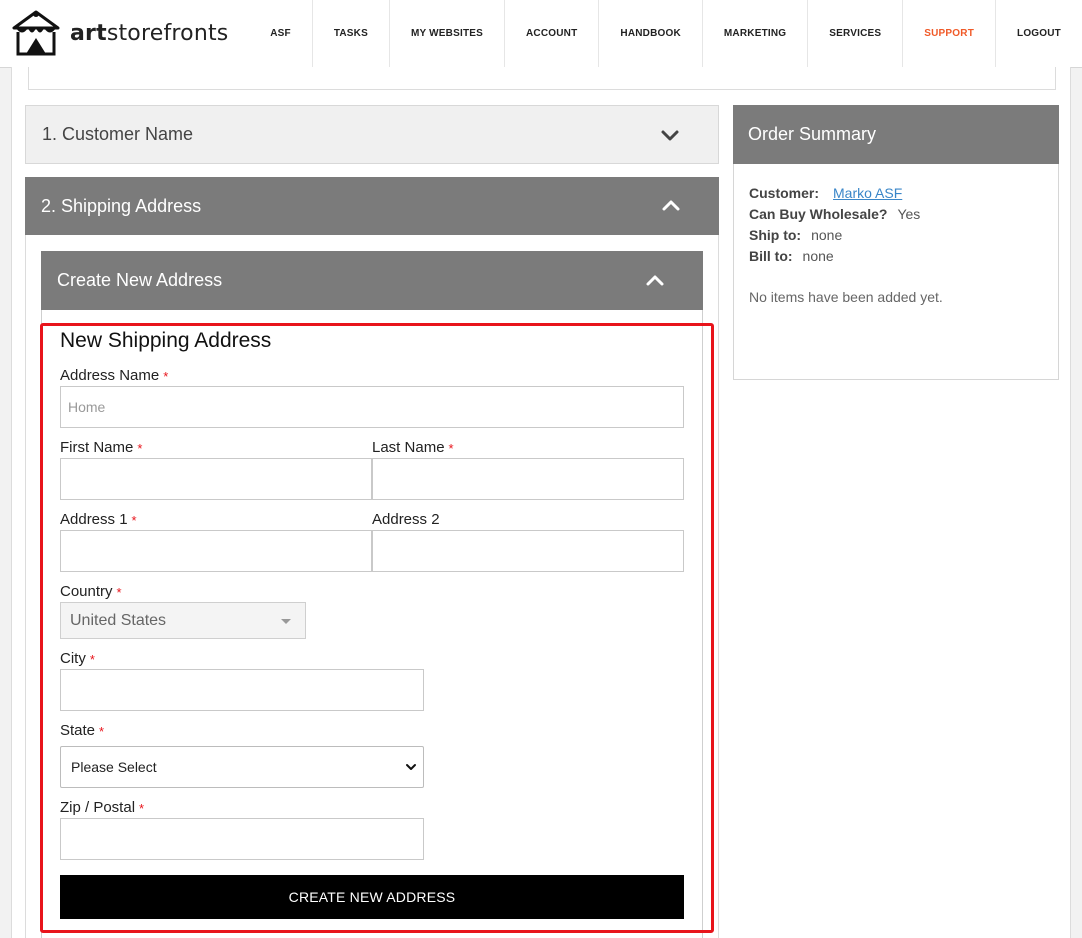 The width and height of the screenshot is (1082, 938). Describe the element at coordinates (114, 767) in the screenshot. I see `state-value: Please Select` at that location.